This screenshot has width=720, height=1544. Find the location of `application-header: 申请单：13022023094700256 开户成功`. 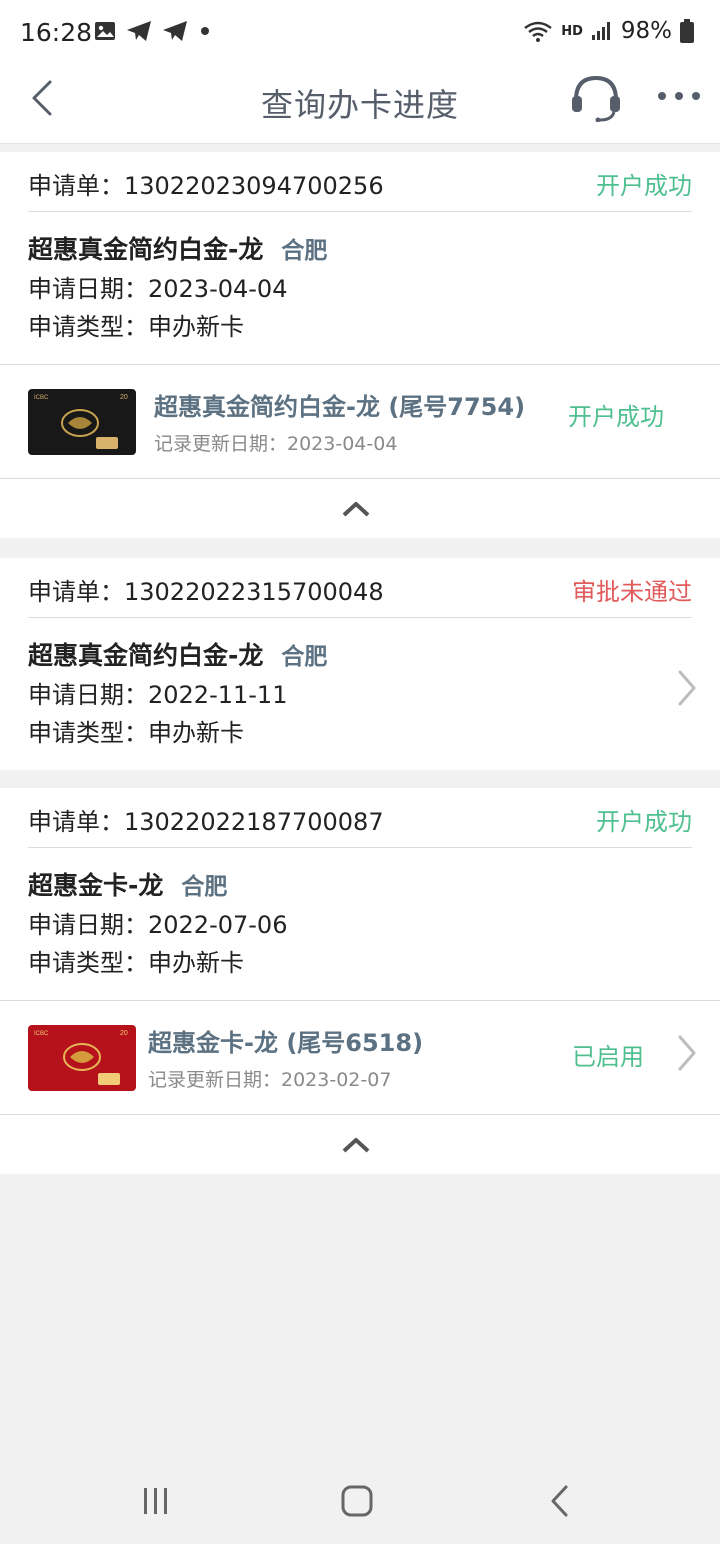

application-header: 申请单：13022023094700256 开户成功 is located at coordinates (360, 182).